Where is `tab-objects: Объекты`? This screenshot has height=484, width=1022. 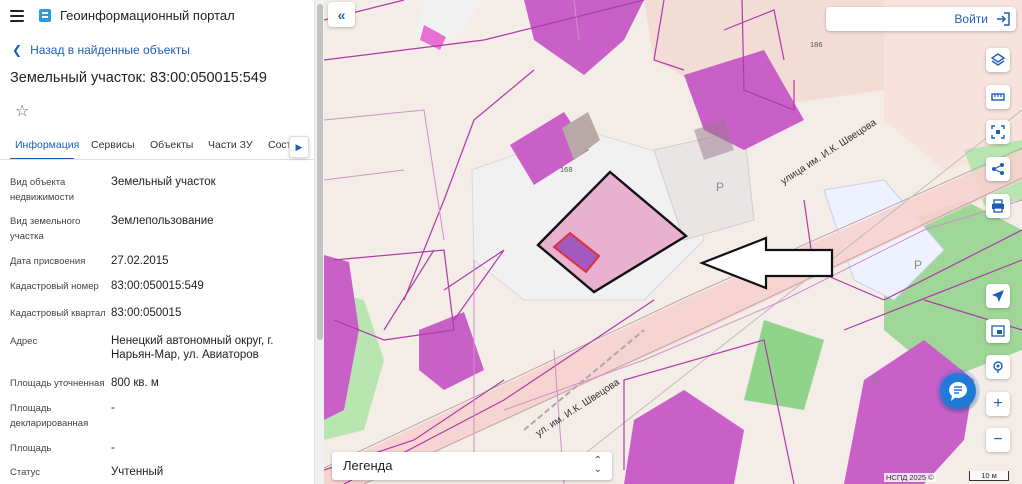
tab-objects: Объекты is located at coordinates (171, 145).